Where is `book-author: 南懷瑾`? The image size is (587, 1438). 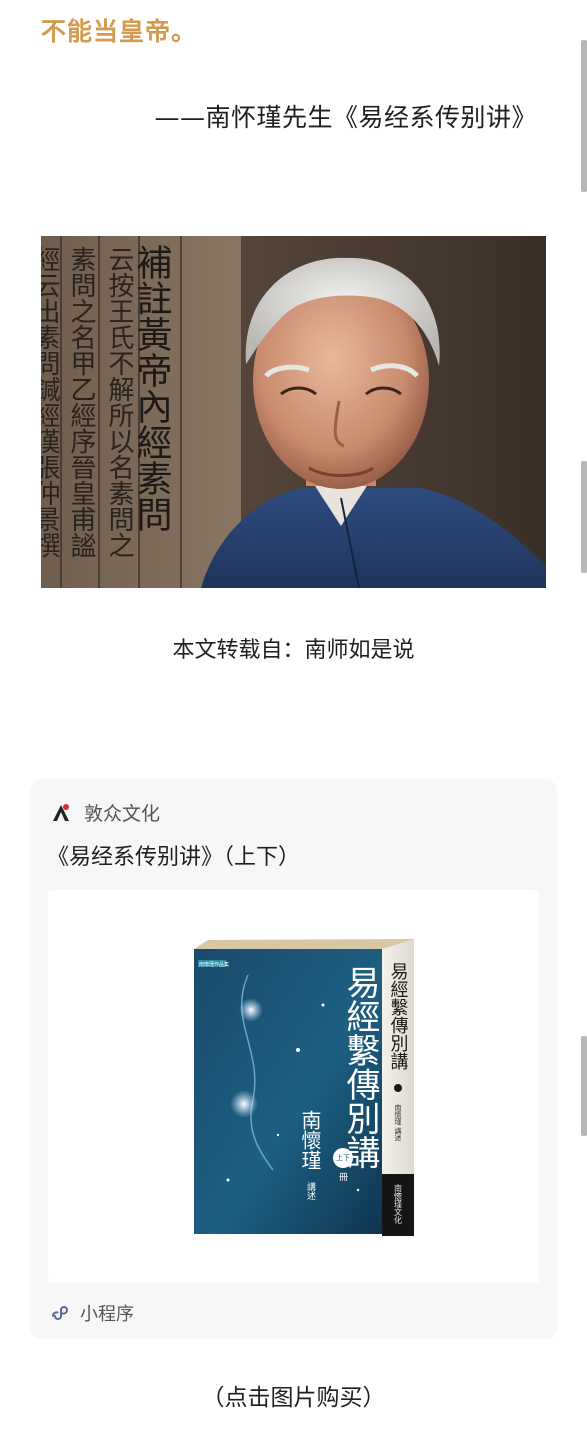
book-author: 南懷瑾 is located at coordinates (310, 1140).